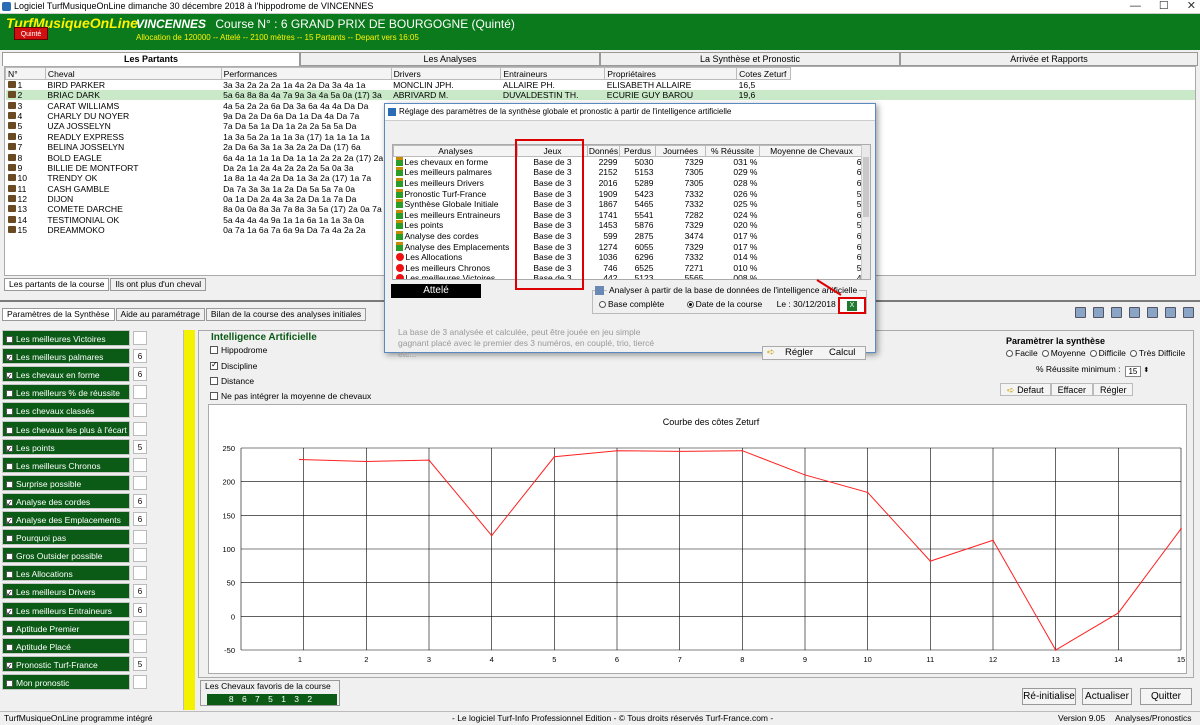 Image resolution: width=1200 pixels, height=725 pixels. What do you see at coordinates (151, 59) in the screenshot?
I see `tab-partants: Les Partants` at bounding box center [151, 59].